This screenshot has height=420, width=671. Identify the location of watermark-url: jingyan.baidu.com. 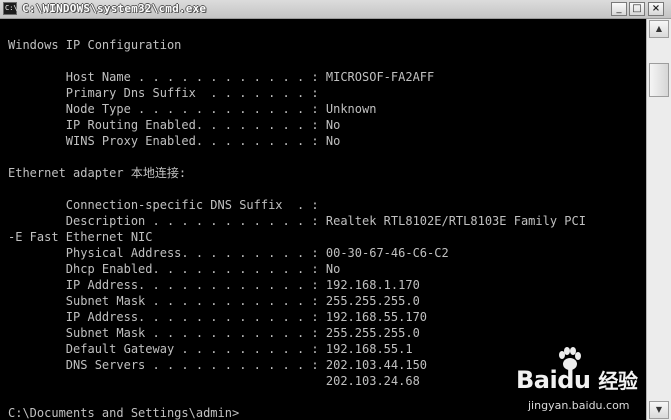
(579, 405).